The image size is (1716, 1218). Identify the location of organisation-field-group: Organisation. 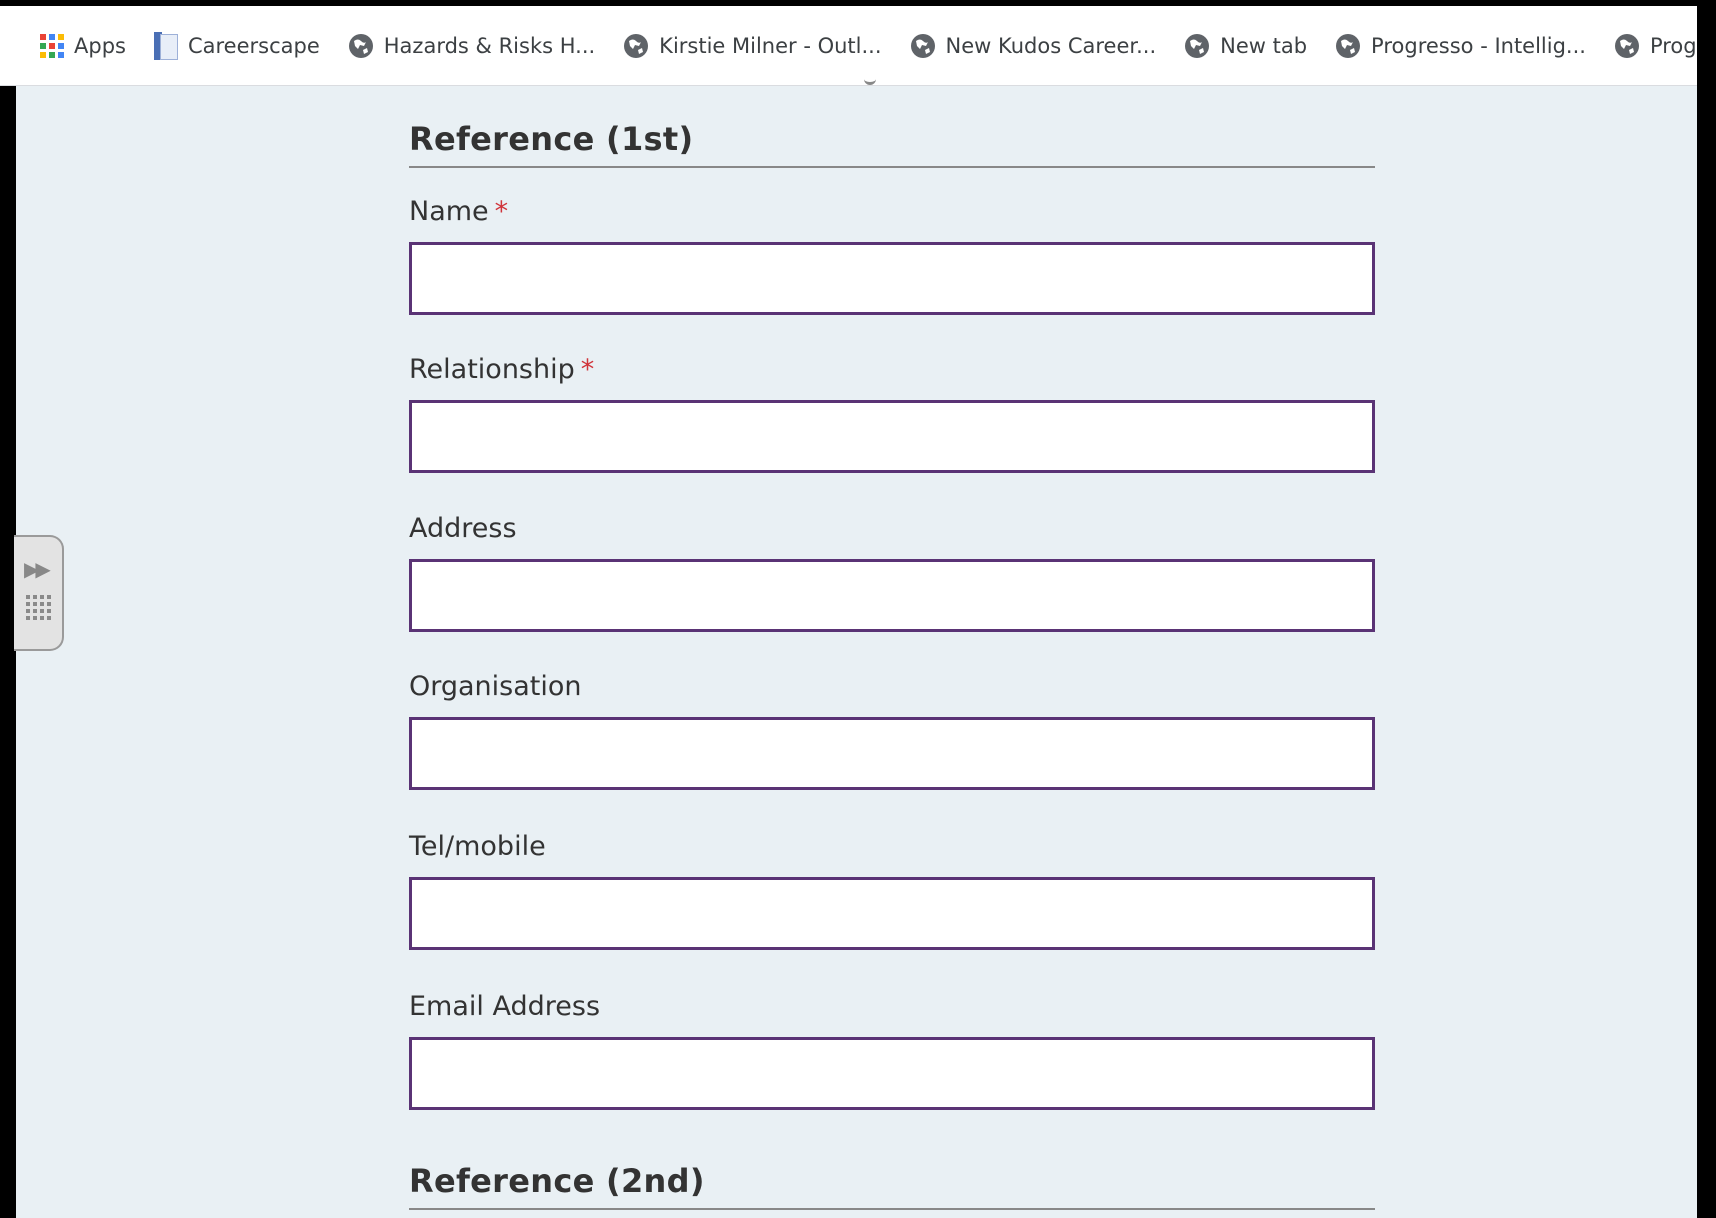
(892, 730).